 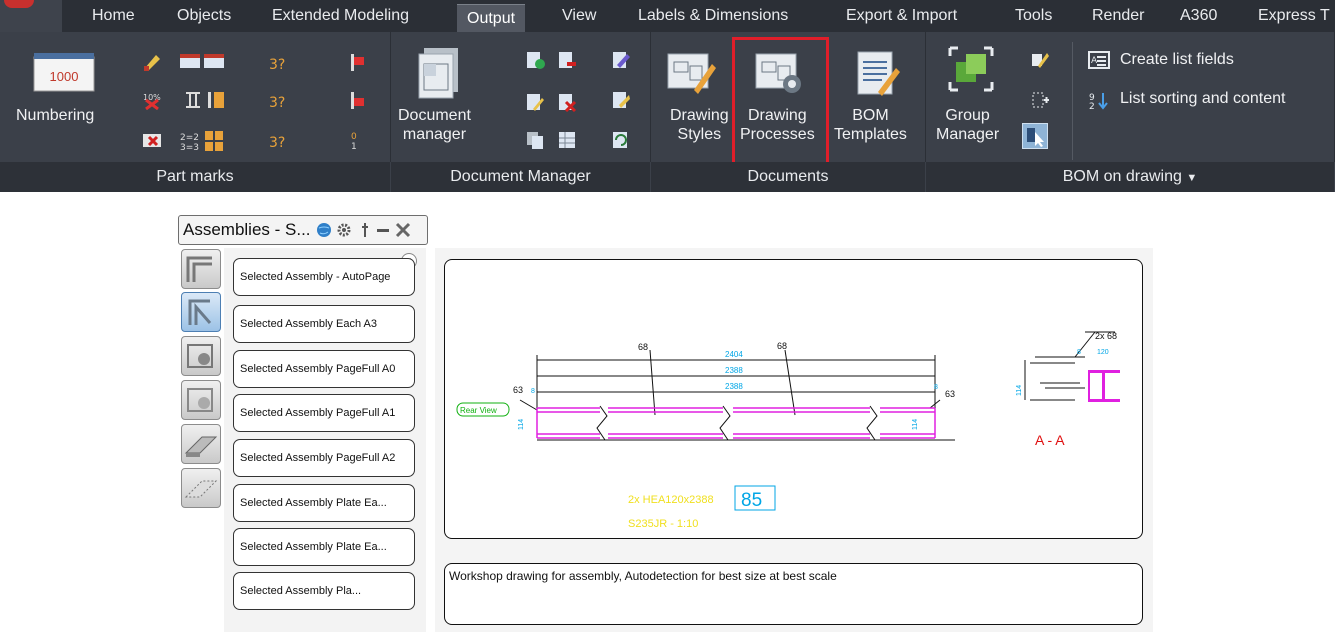 I want to click on section-dim-120: 120, so click(x=1103, y=352).